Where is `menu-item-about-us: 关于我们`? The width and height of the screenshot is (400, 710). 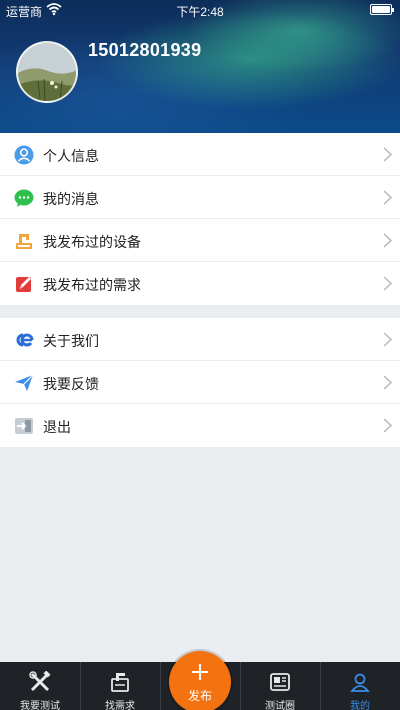
menu-item-about-us: 关于我们 is located at coordinates (200, 339).